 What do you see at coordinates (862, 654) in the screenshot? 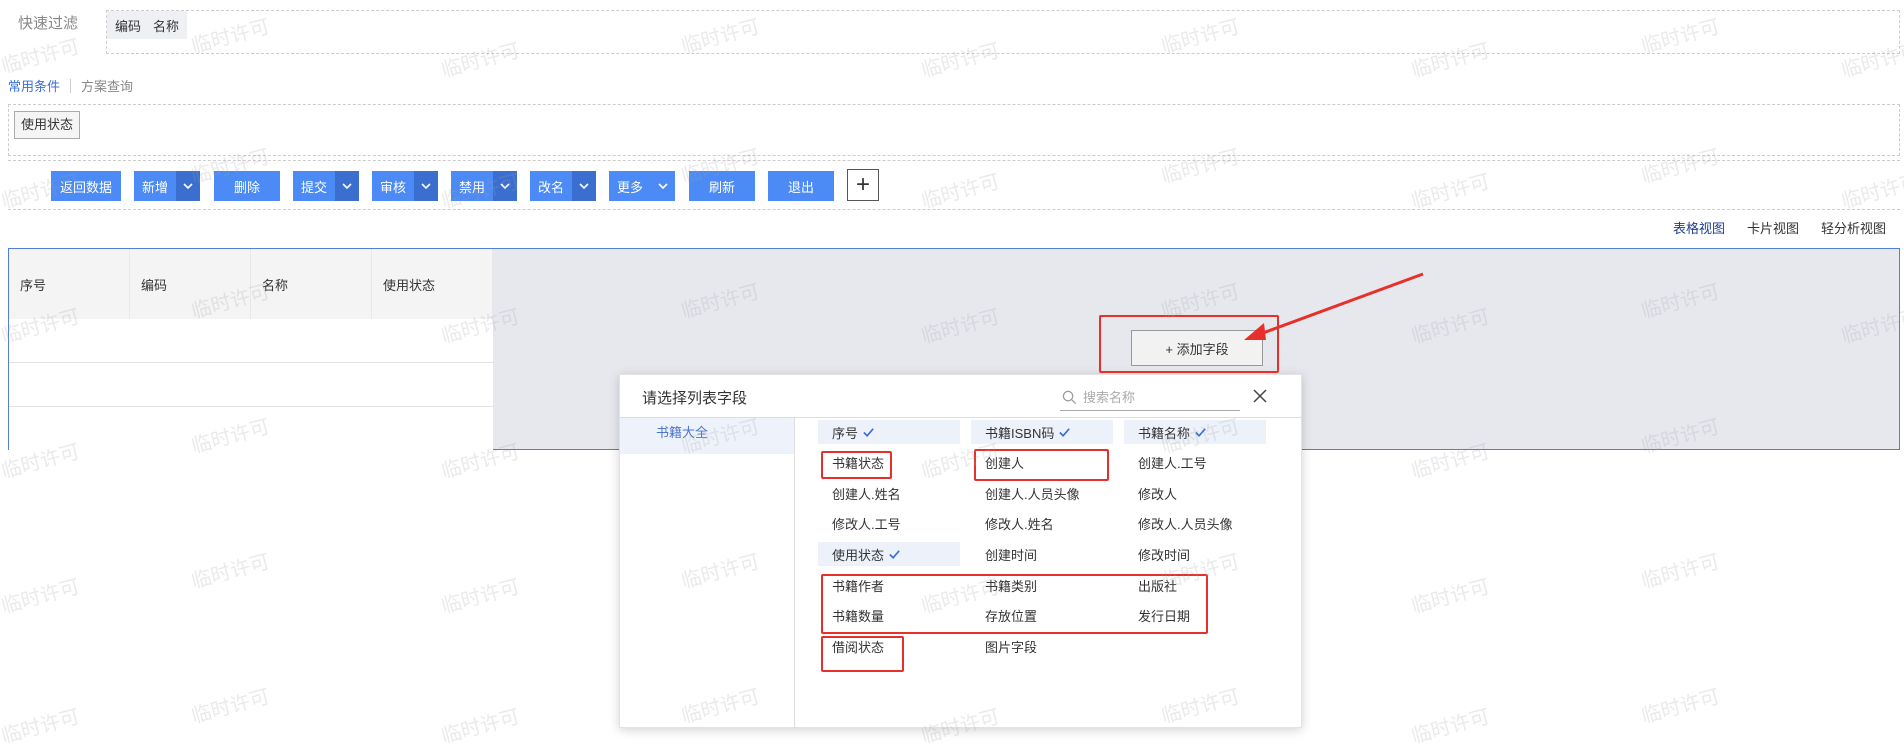
I see `annotation-box-borrow-state` at bounding box center [862, 654].